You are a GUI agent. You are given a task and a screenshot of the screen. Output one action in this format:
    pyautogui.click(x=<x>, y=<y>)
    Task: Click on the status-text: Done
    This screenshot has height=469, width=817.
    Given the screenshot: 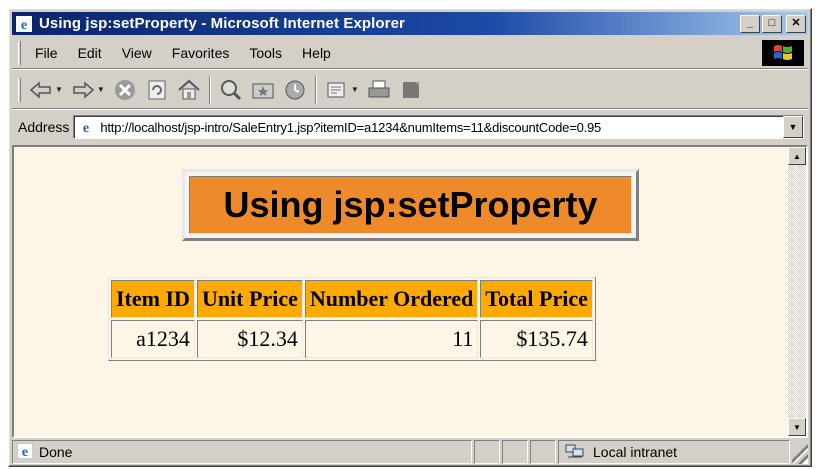 What is the action you would take?
    pyautogui.click(x=56, y=452)
    